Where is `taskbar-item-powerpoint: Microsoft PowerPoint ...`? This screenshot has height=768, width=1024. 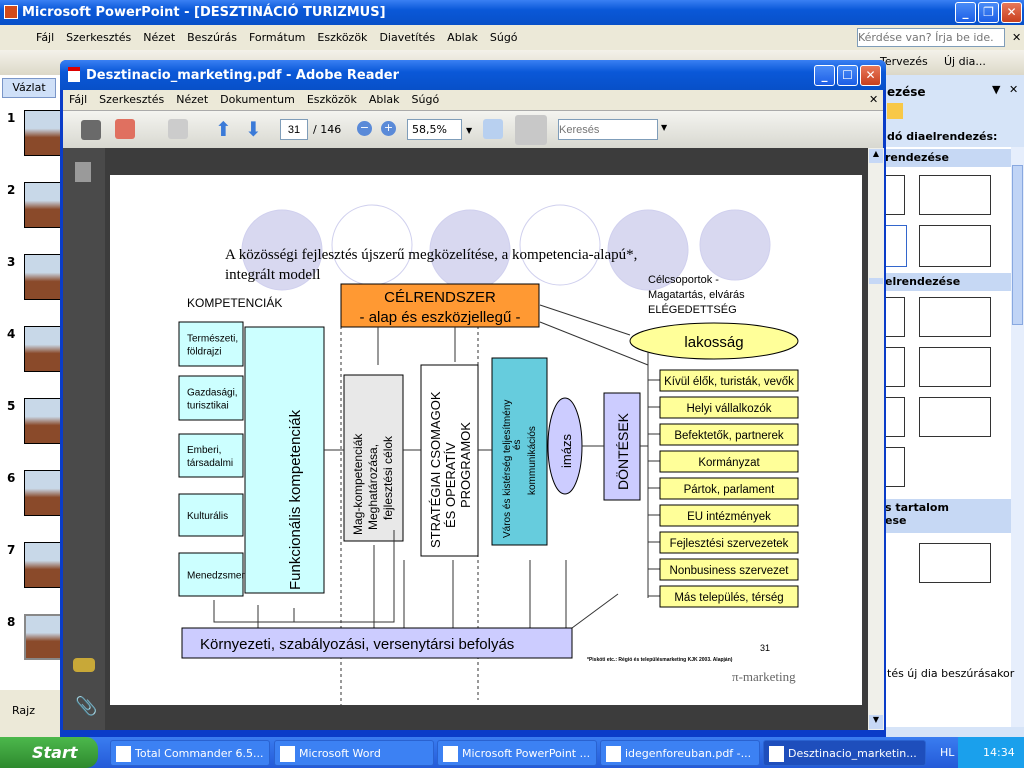 taskbar-item-powerpoint: Microsoft PowerPoint ... is located at coordinates (517, 753).